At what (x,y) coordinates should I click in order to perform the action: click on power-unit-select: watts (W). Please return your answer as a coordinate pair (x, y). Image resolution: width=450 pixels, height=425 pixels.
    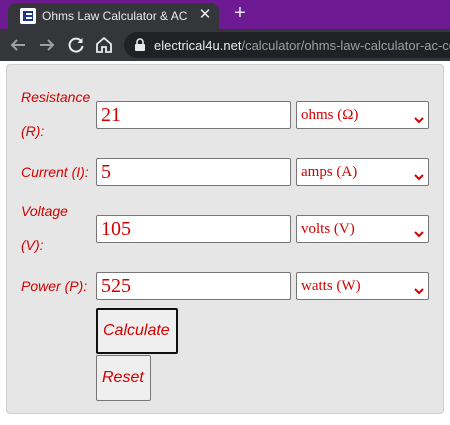
    Looking at the image, I should click on (362, 286).